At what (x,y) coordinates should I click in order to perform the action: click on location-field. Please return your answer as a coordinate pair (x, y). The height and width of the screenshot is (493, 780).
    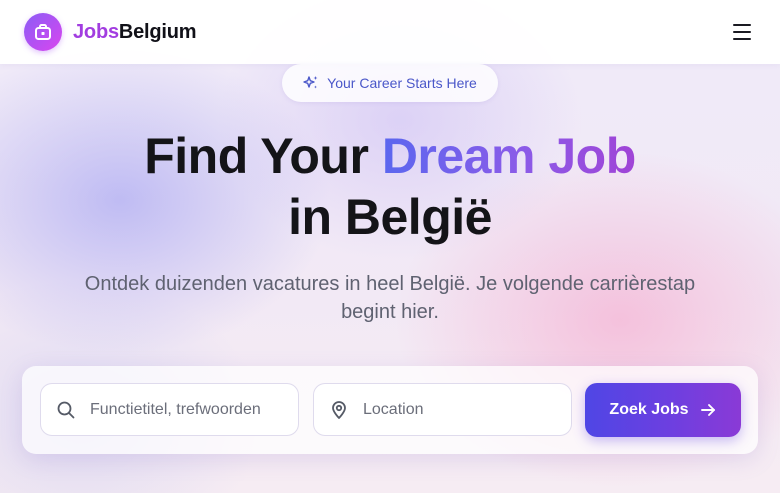
    Looking at the image, I should click on (442, 409).